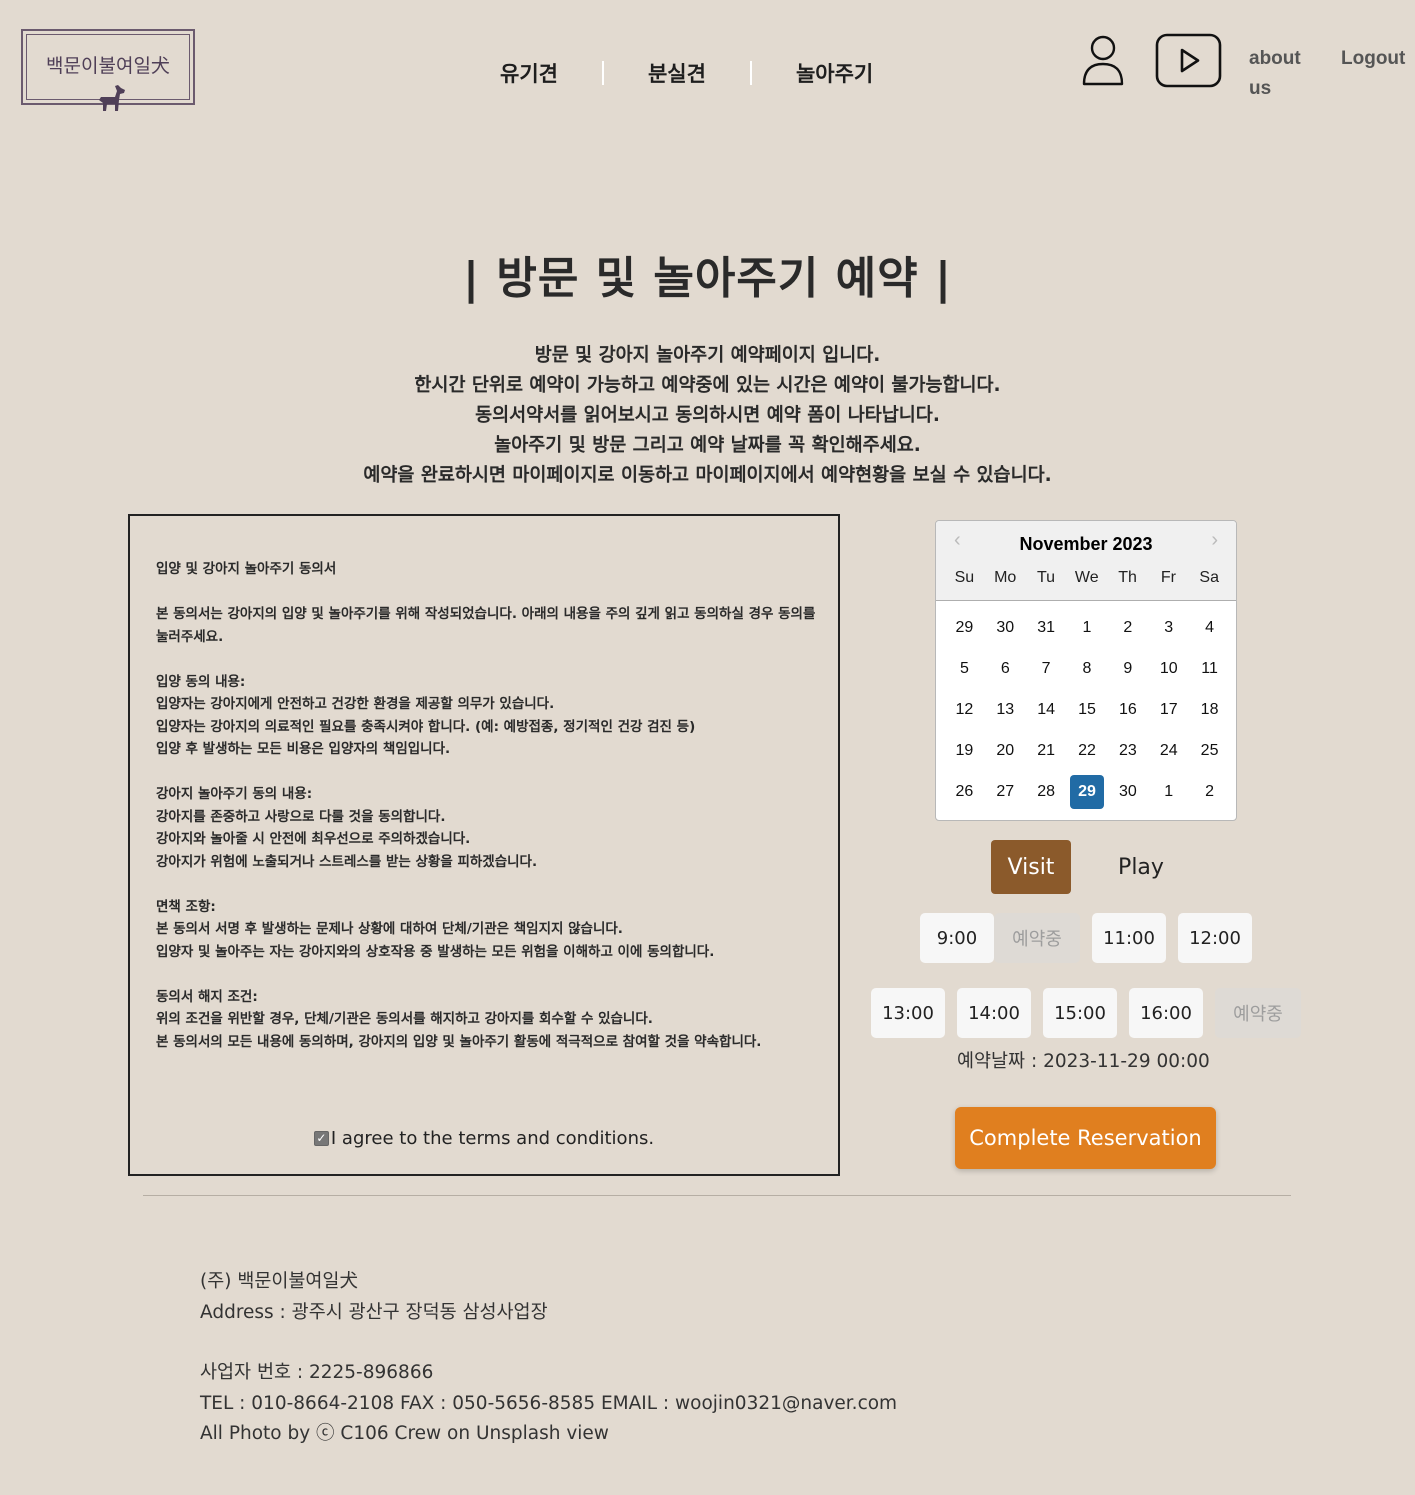 The width and height of the screenshot is (1415, 1495). What do you see at coordinates (707, 278) in the screenshot?
I see `page-title: | 방문 및 놀아주기 예약 |` at bounding box center [707, 278].